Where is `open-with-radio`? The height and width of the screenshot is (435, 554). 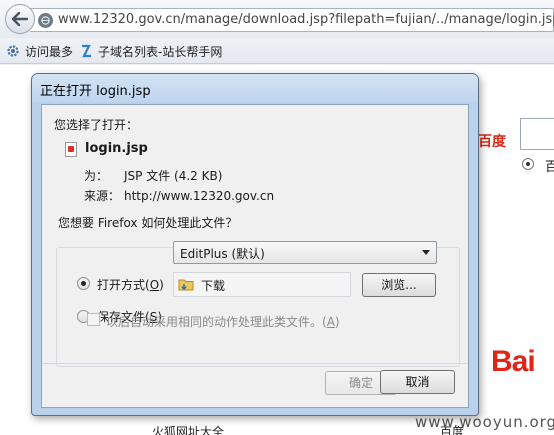 open-with-radio is located at coordinates (83, 283).